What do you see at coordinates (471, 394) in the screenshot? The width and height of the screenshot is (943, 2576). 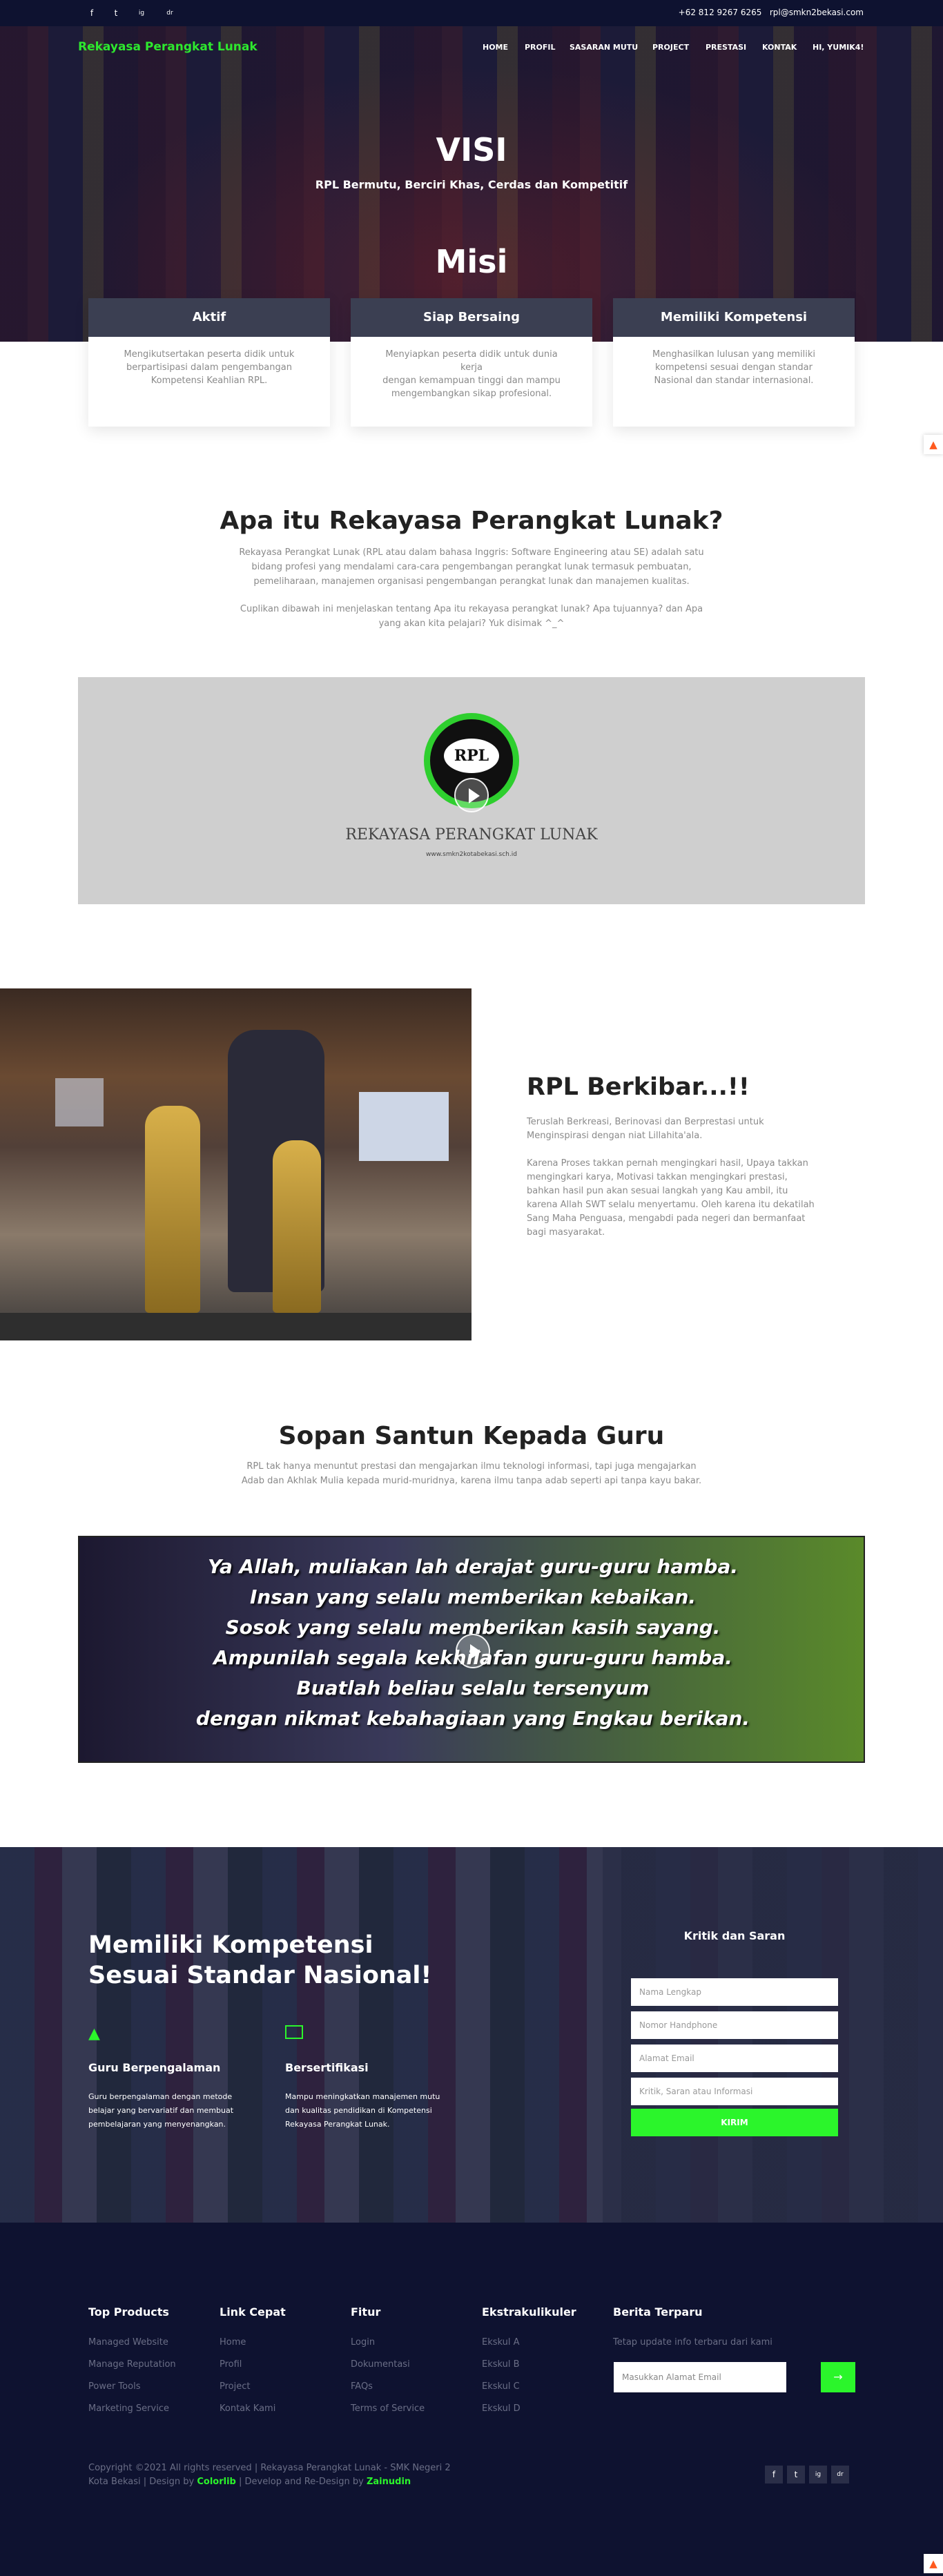 I see `card-line: mengembangkan sikap profesional.` at bounding box center [471, 394].